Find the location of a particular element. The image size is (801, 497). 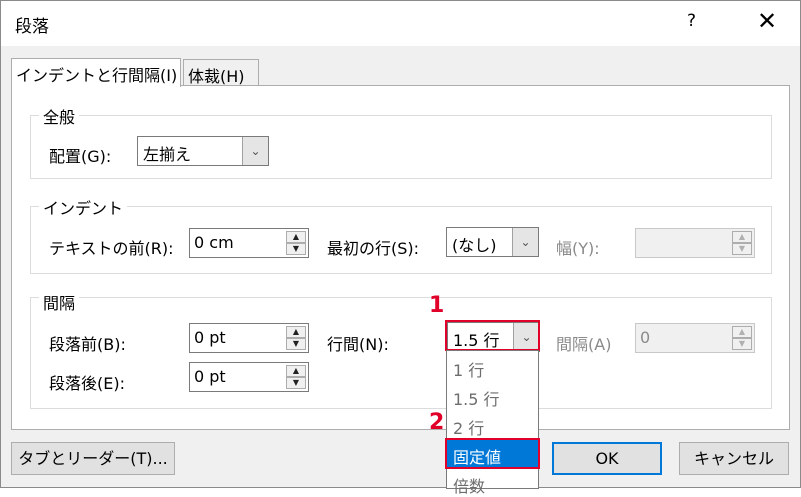

after-label: 段落後(E): is located at coordinates (87, 383).